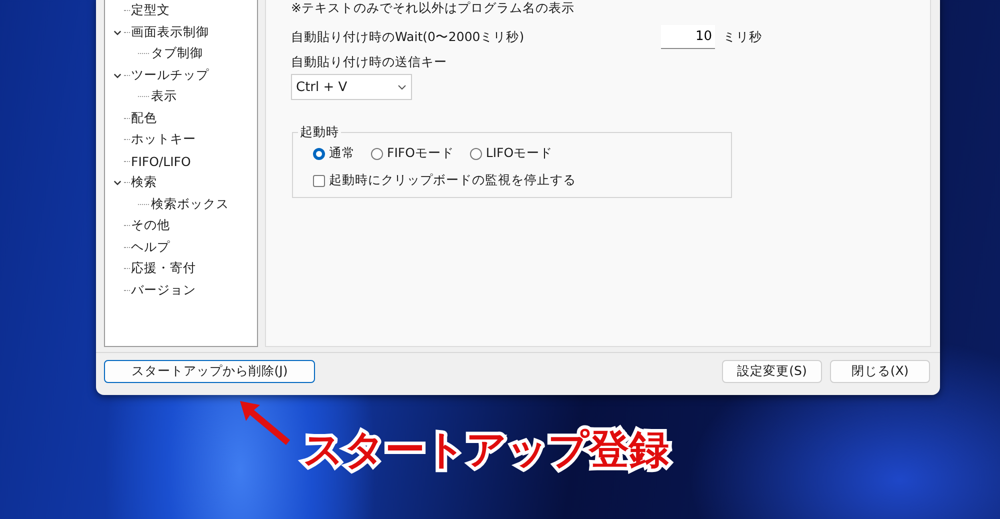 The width and height of the screenshot is (1000, 519). Describe the element at coordinates (319, 180) in the screenshot. I see `checkbox` at that location.